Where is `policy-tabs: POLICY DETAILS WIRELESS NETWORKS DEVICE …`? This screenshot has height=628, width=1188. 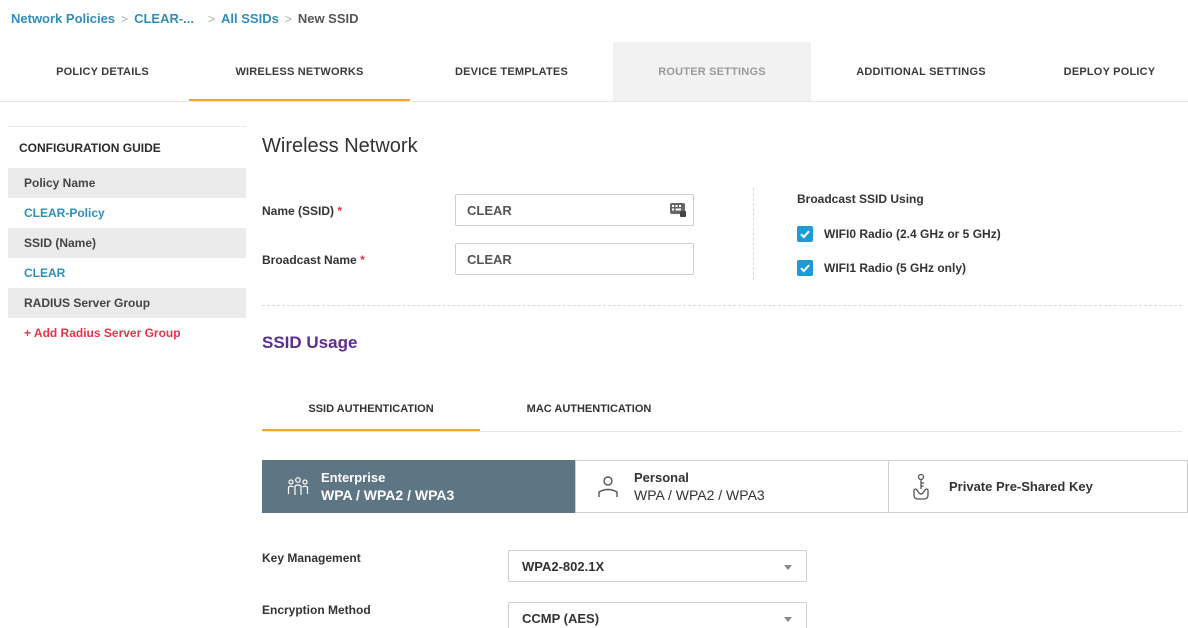
policy-tabs: POLICY DETAILS WIRELESS NETWORKS DEVICE … is located at coordinates (594, 72).